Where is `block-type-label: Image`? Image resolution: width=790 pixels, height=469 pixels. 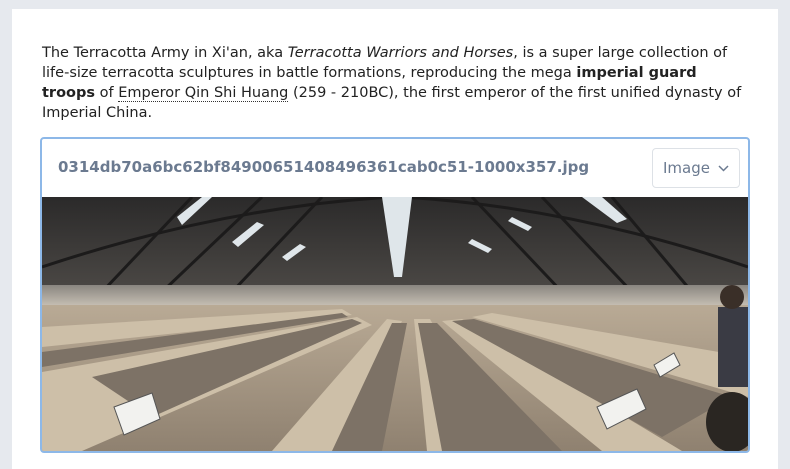
block-type-label: Image is located at coordinates (686, 168).